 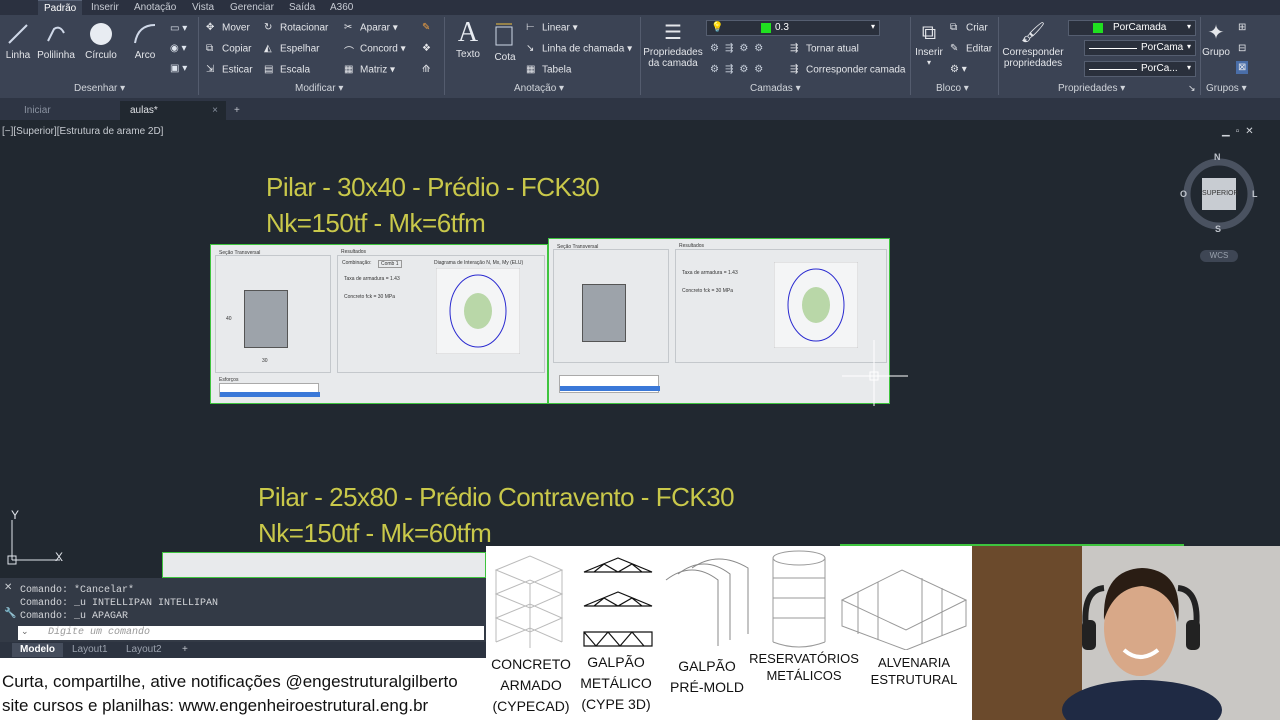 I want to click on command-input: ⌄ Digite um comando, so click(x=251, y=633).